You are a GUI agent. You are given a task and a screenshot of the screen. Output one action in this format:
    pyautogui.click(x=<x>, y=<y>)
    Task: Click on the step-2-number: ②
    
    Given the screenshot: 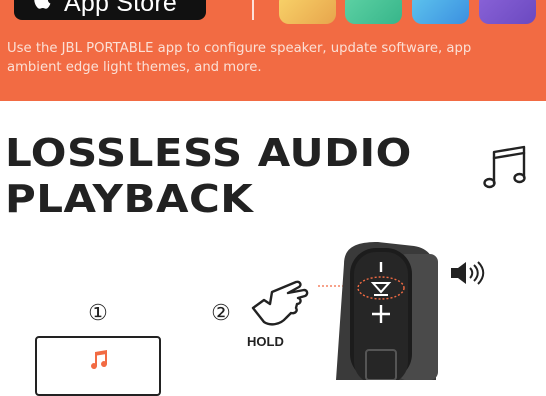 What is the action you would take?
    pyautogui.click(x=221, y=312)
    